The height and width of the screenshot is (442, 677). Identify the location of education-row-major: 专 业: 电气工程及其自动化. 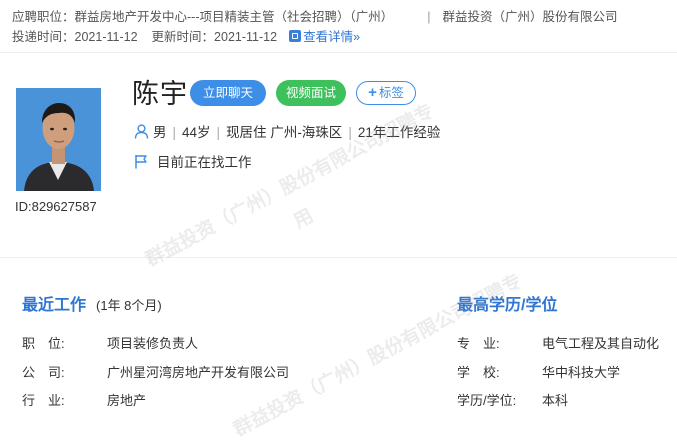
(558, 342).